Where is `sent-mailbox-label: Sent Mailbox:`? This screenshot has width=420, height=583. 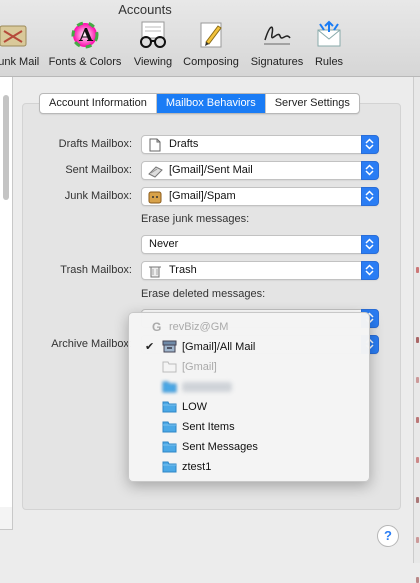
sent-mailbox-label: Sent Mailbox: is located at coordinates (98, 170).